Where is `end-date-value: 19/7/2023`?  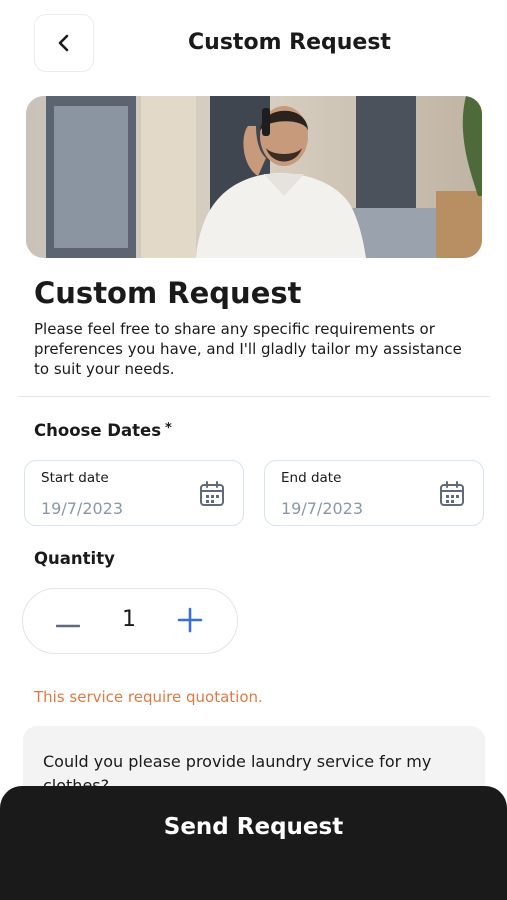 end-date-value: 19/7/2023 is located at coordinates (322, 508).